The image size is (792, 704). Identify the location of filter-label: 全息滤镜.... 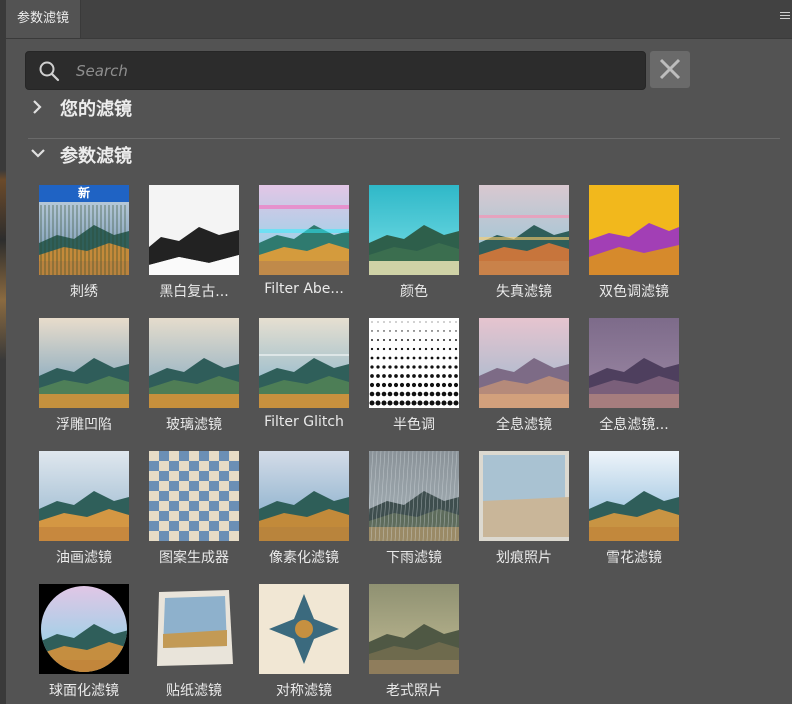
(634, 425).